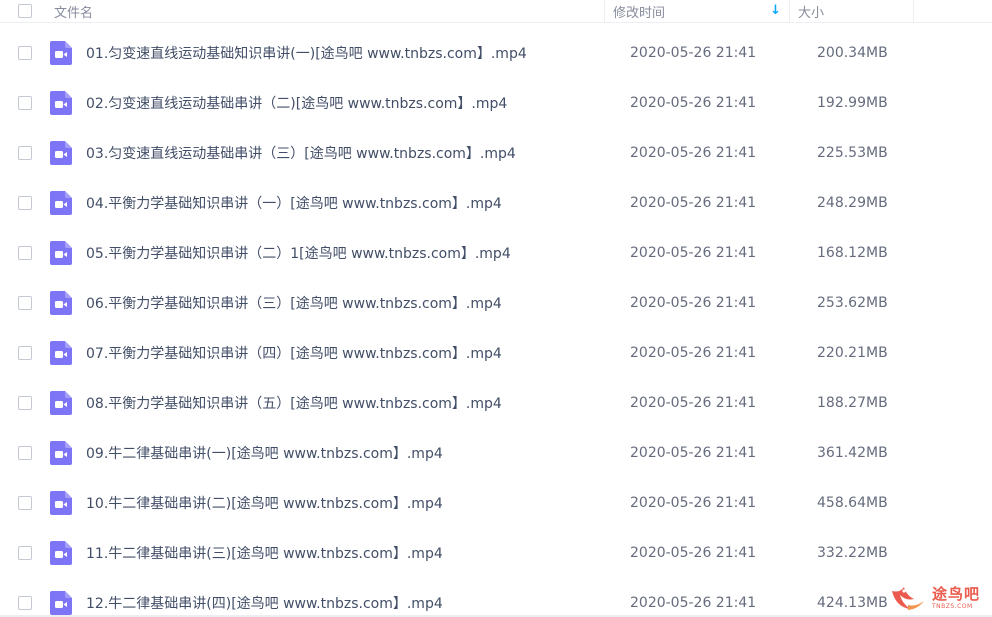 This screenshot has height=617, width=992. Describe the element at coordinates (348, 453) in the screenshot. I see `file-name: 09.牛二律基础串讲(一)[途鸟吧 www.tnbzs.com】.mp4` at that location.